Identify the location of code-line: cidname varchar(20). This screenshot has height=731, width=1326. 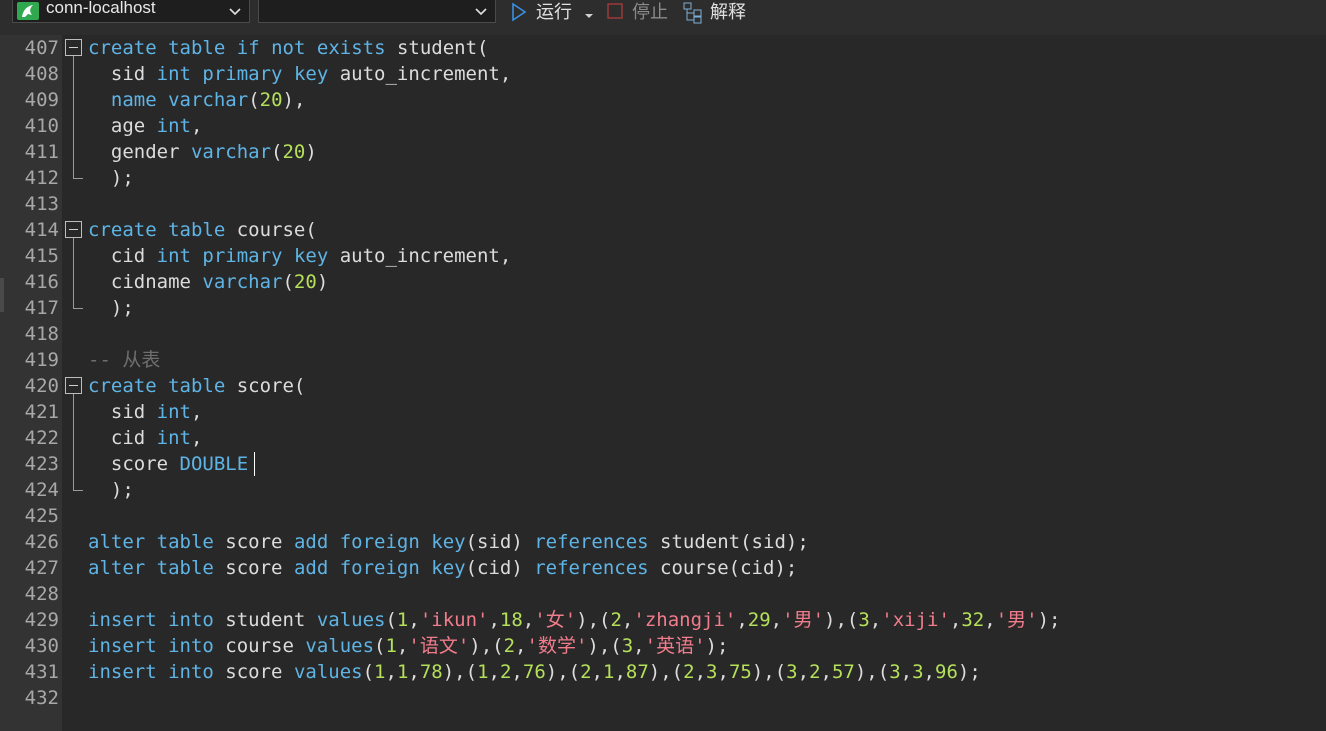
(208, 282).